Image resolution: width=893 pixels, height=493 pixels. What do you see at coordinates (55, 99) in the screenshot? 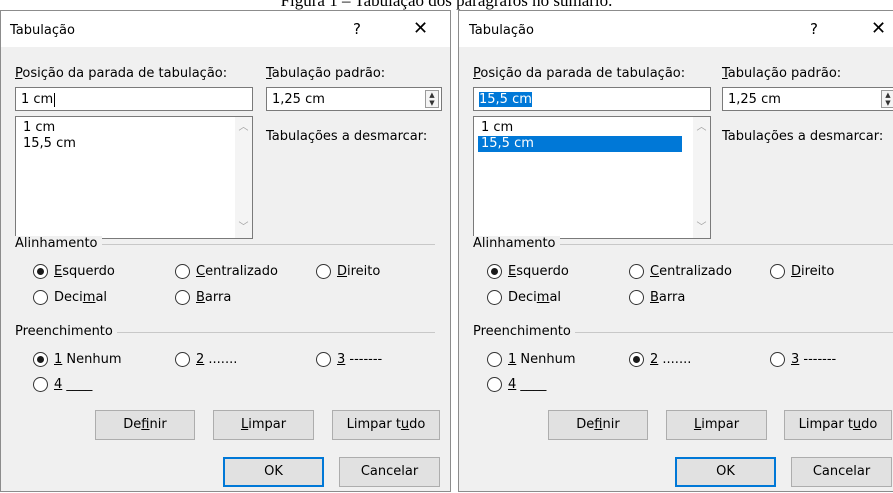
I see `text-caret` at bounding box center [55, 99].